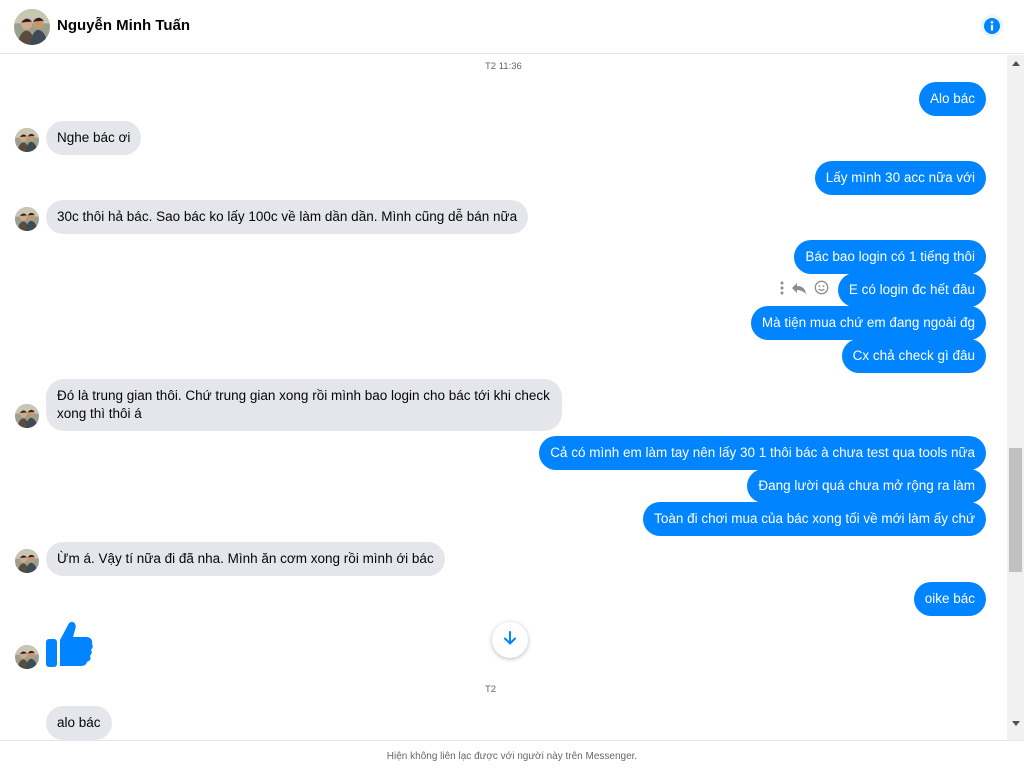  I want to click on outgoing-message: Cx chả check gì đâu, so click(913, 356).